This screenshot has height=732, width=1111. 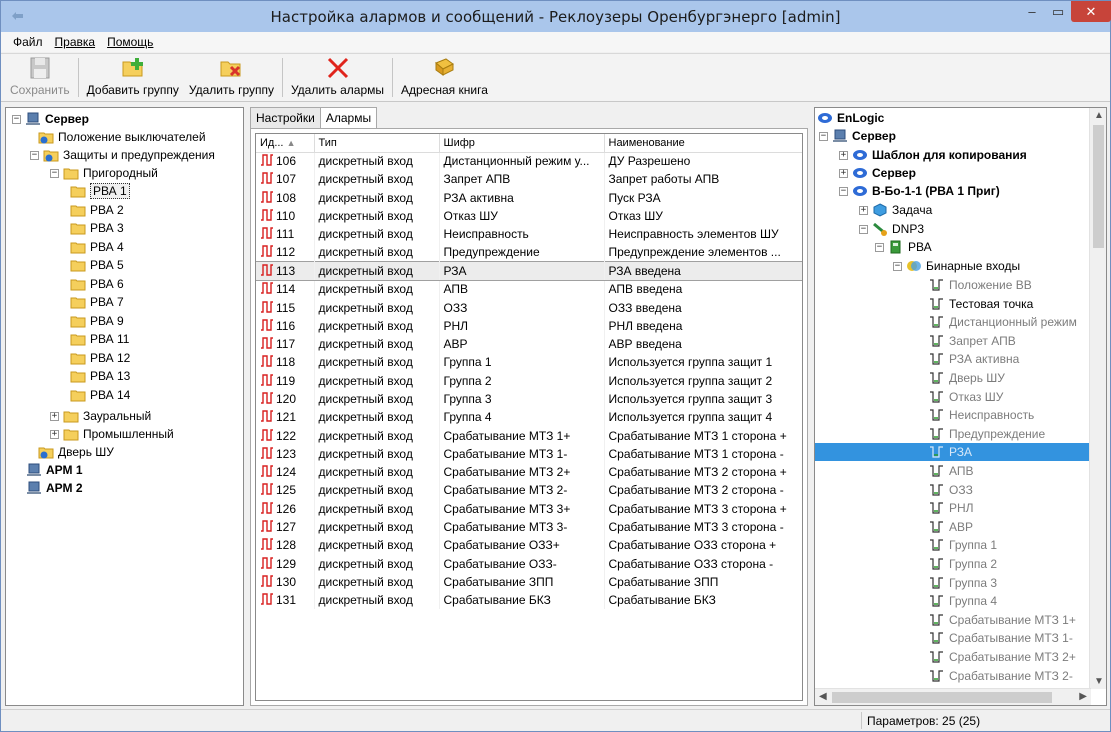 What do you see at coordinates (963, 601) in the screenshot?
I see `tree-node-point: Группа 4` at bounding box center [963, 601].